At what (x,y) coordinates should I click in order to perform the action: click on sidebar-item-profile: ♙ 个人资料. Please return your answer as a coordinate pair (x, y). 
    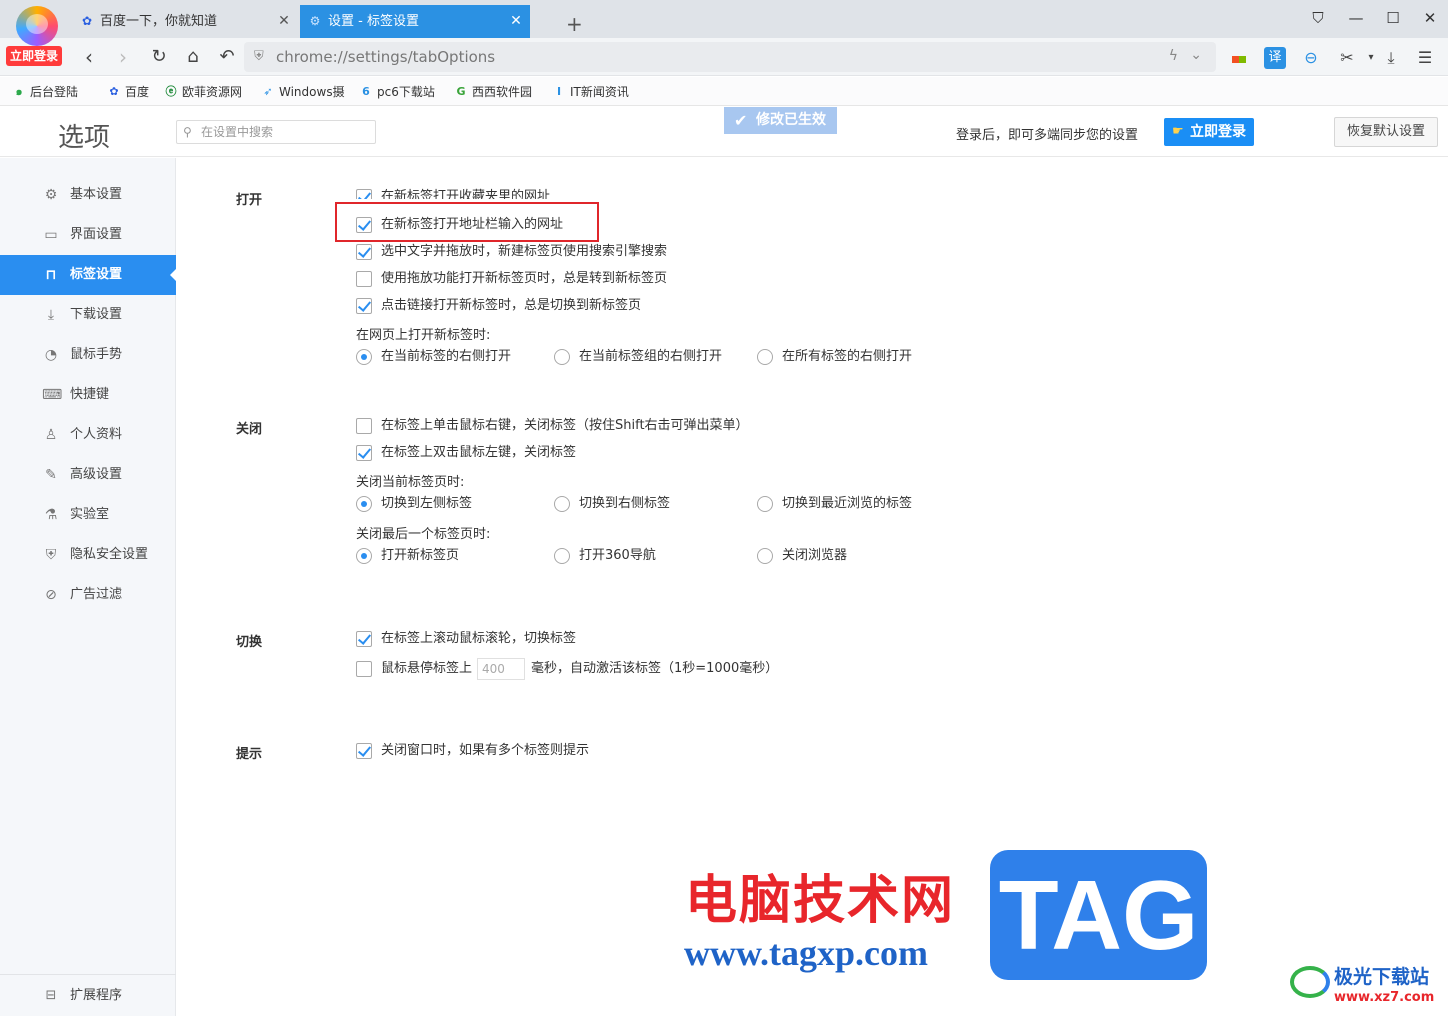
    Looking at the image, I should click on (88, 435).